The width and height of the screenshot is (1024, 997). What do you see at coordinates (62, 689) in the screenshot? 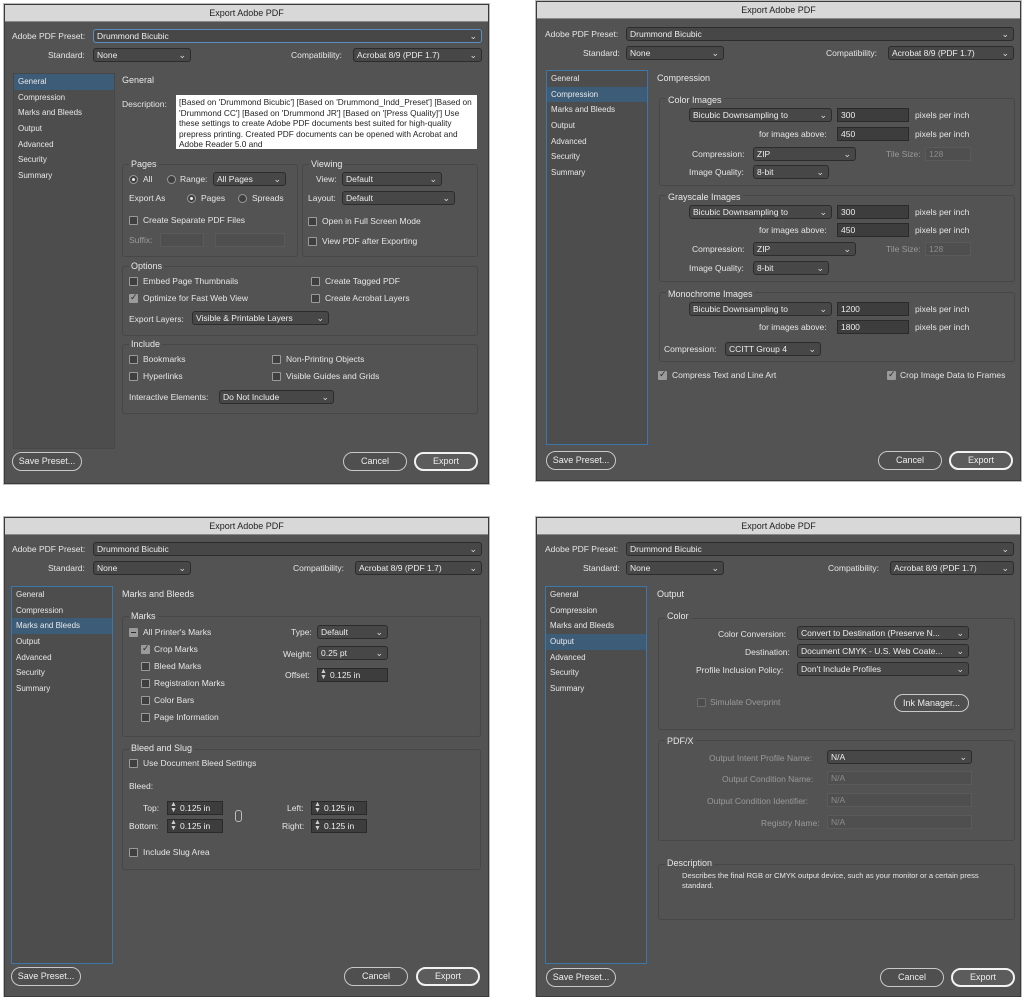
I see `sidebar-item-summary: Summary` at bounding box center [62, 689].